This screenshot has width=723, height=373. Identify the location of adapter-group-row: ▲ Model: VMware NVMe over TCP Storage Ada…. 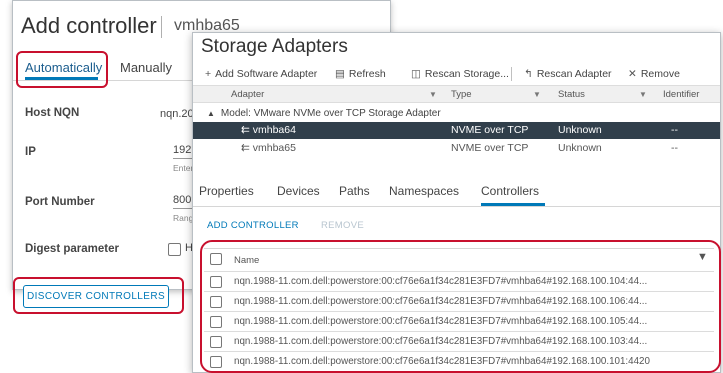
(324, 113).